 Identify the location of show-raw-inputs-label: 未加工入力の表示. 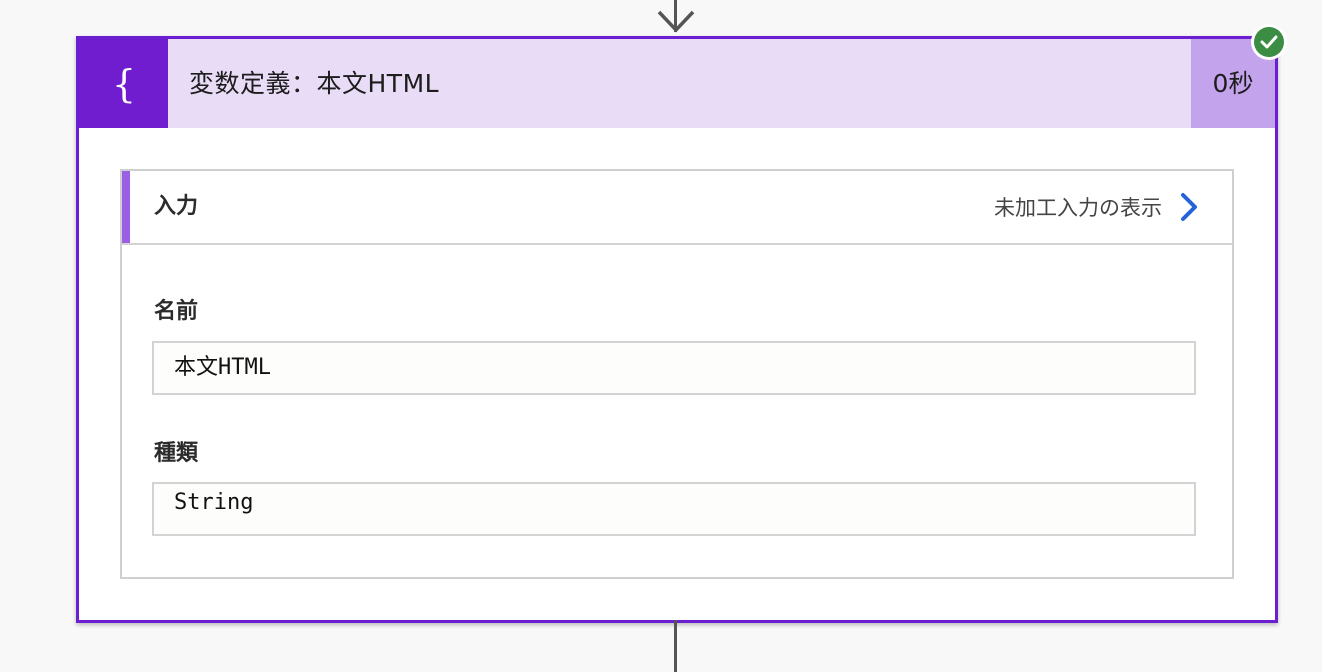
(1078, 208).